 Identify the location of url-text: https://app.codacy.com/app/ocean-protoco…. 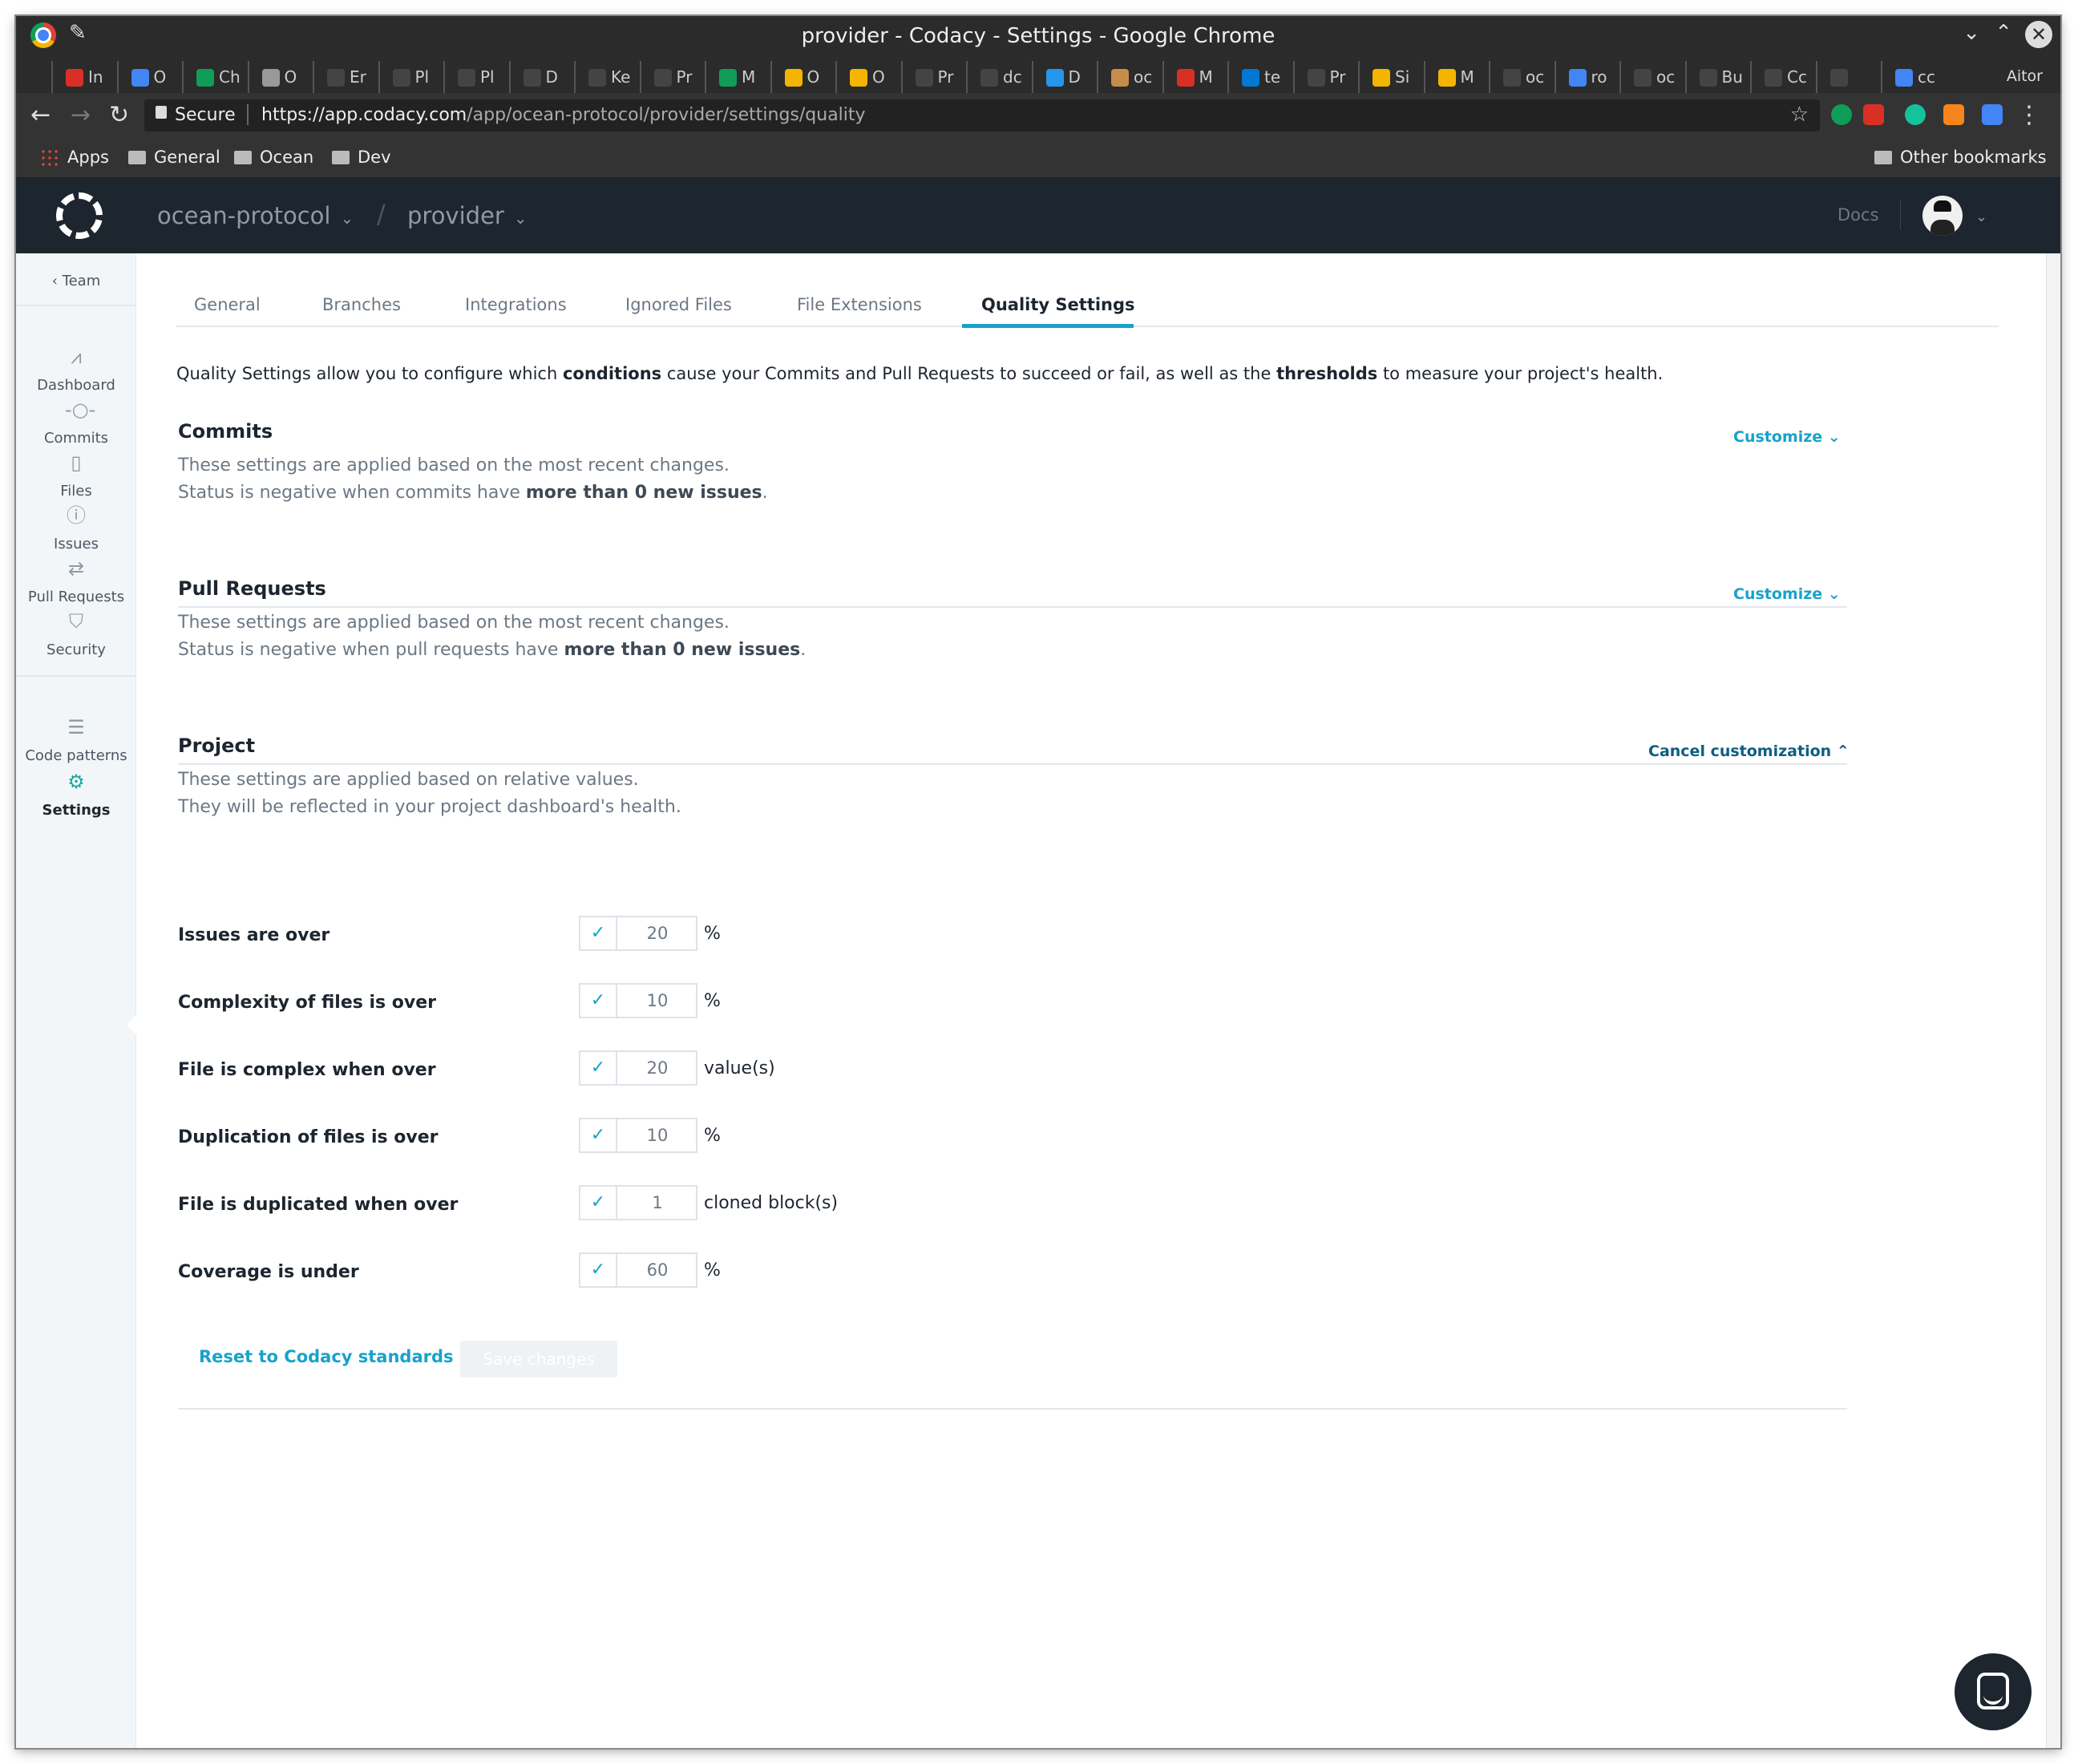
(563, 115).